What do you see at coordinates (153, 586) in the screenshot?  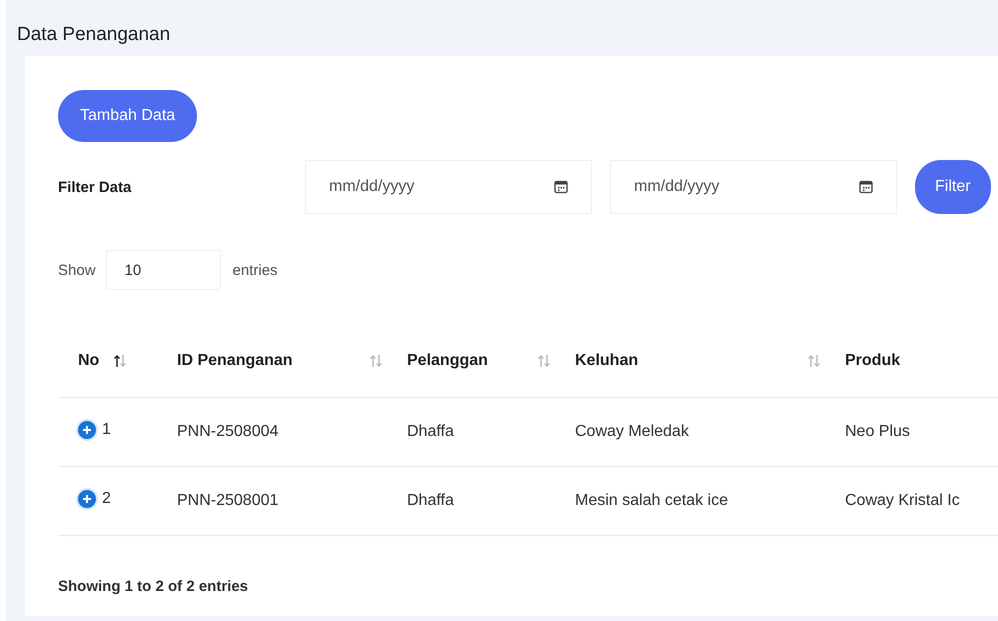 I see `table-info: Showing 1 to 2 of 2 entries` at bounding box center [153, 586].